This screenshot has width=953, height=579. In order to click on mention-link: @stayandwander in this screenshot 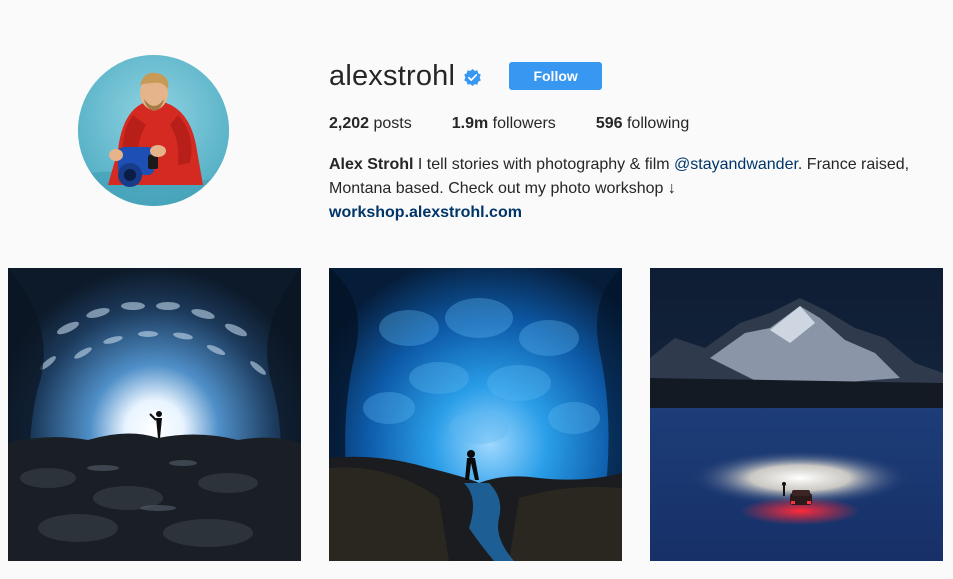, I will do `click(736, 164)`.